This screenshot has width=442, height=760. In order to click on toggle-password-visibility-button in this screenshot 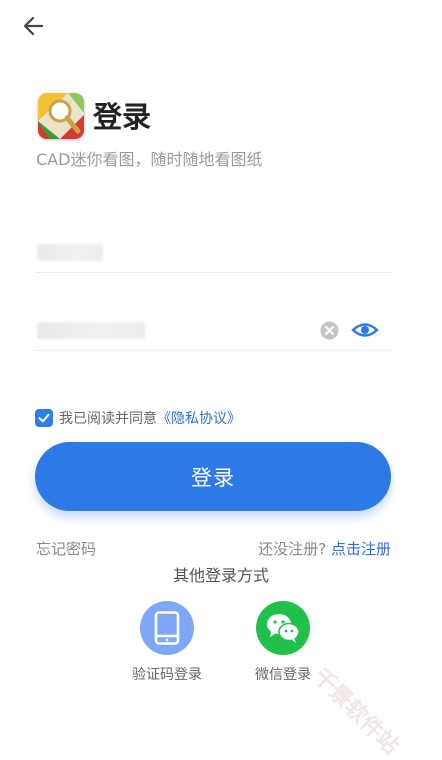, I will do `click(365, 330)`.